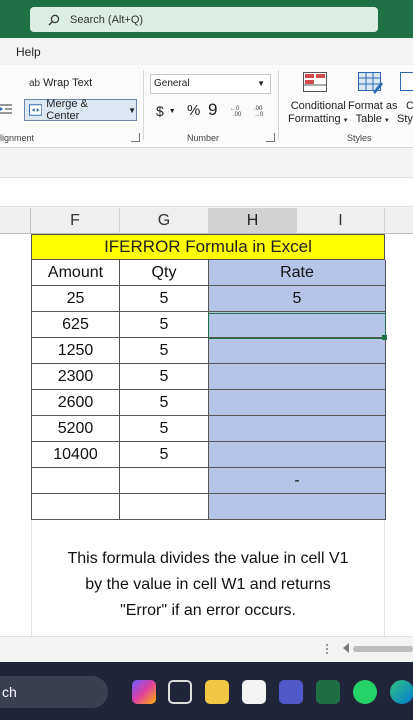 This screenshot has width=413, height=720. I want to click on svg-text: .00, so click(237, 114).